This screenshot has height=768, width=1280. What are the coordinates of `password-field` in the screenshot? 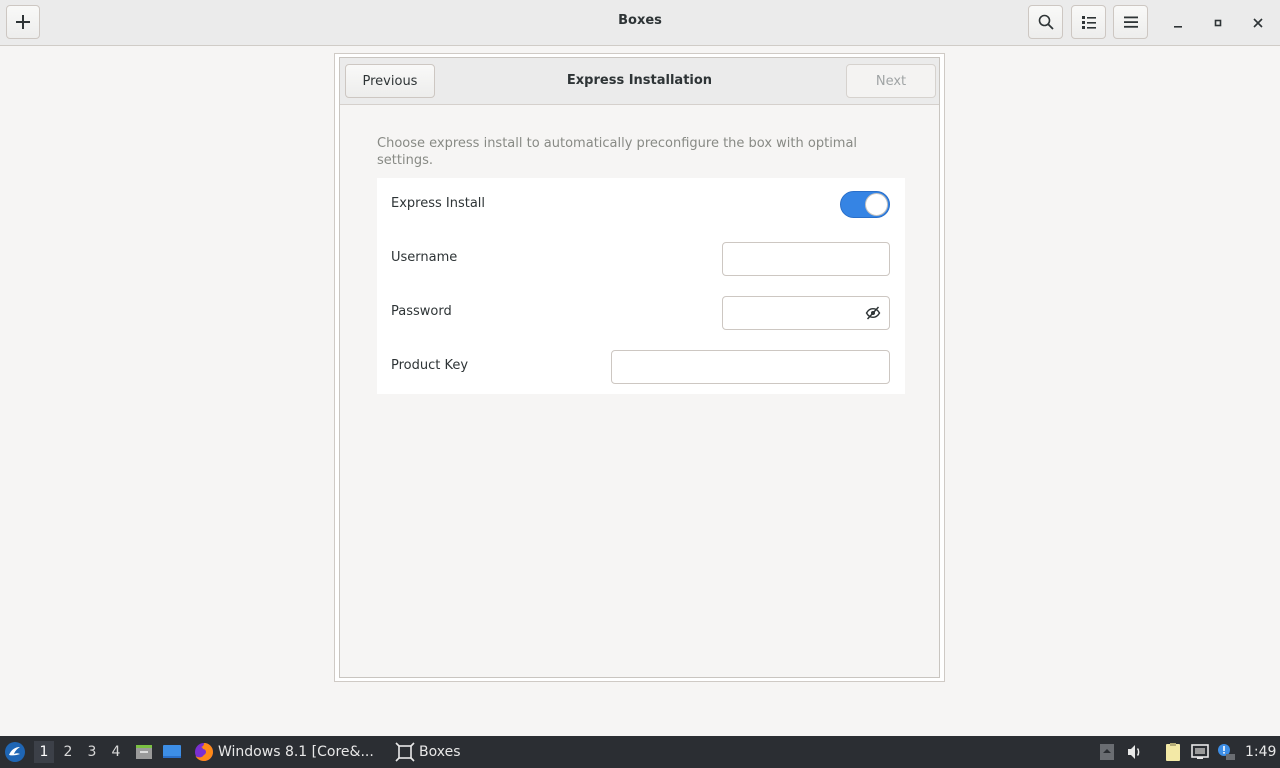 It's located at (806, 313).